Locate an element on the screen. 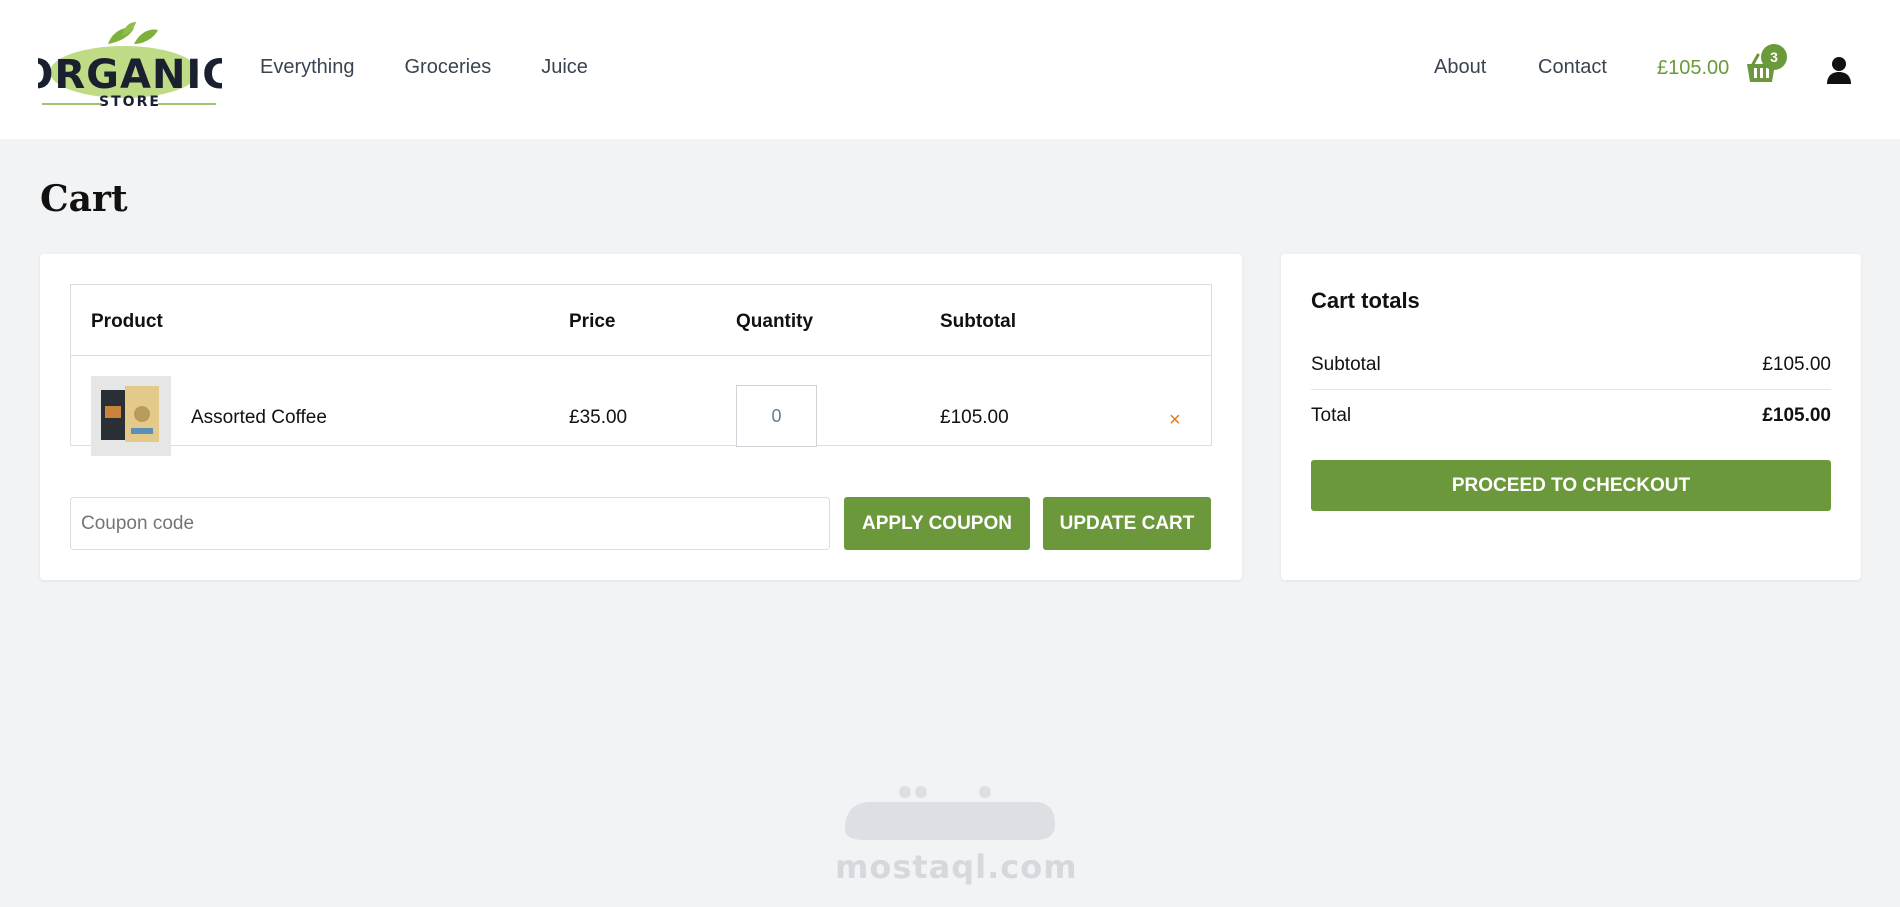 The height and width of the screenshot is (907, 1900). header-price: Price is located at coordinates (592, 321).